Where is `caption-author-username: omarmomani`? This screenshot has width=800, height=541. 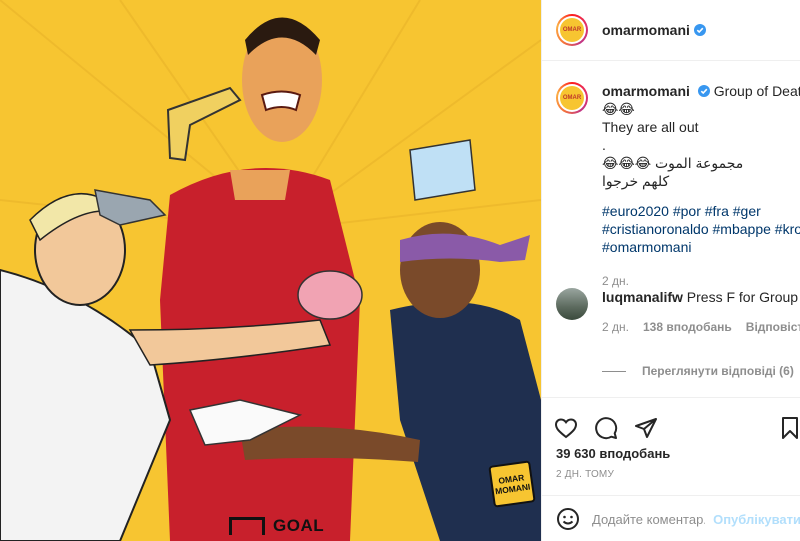 caption-author-username: omarmomani is located at coordinates (646, 91).